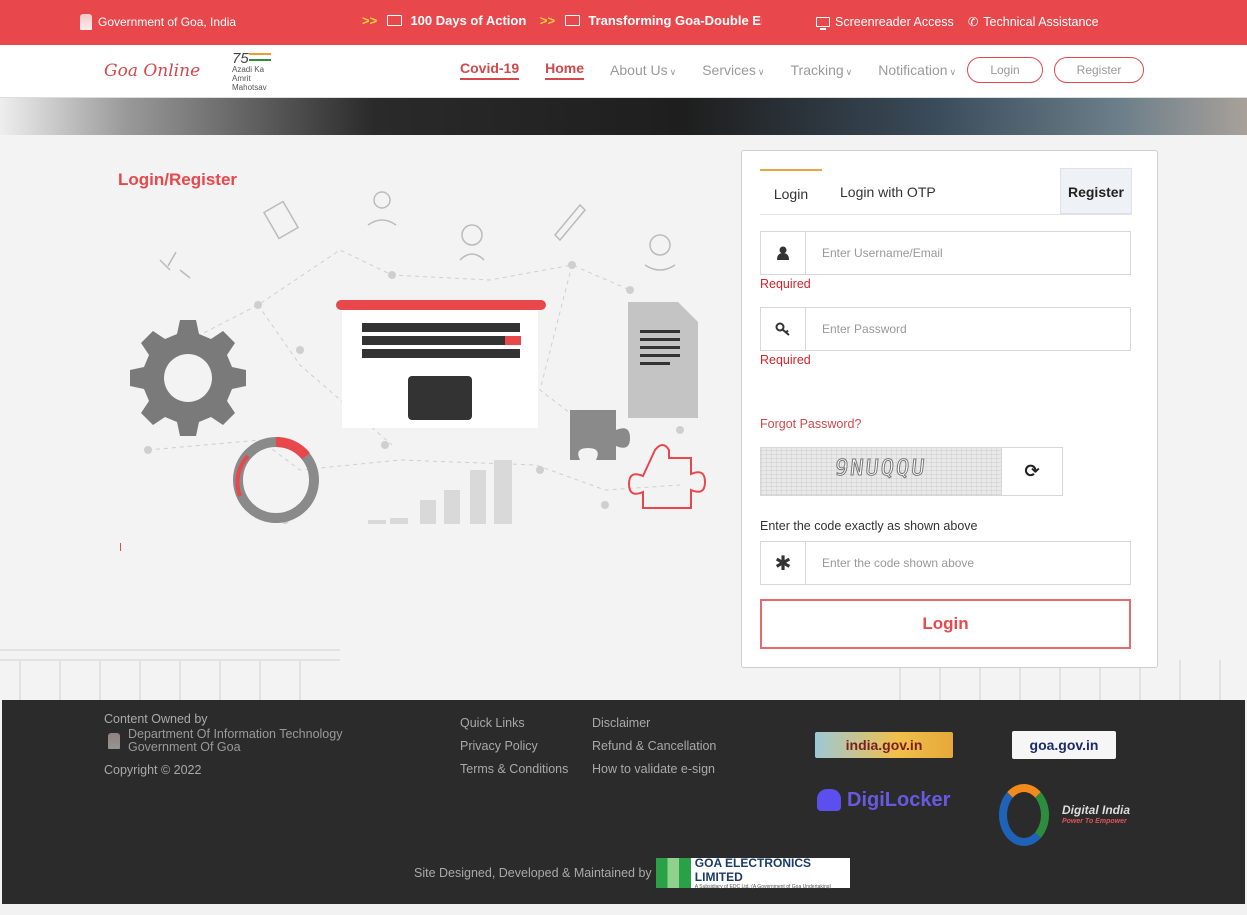 The width and height of the screenshot is (1247, 915). I want to click on refresh-captcha-icon: ⟳, so click(1031, 471).